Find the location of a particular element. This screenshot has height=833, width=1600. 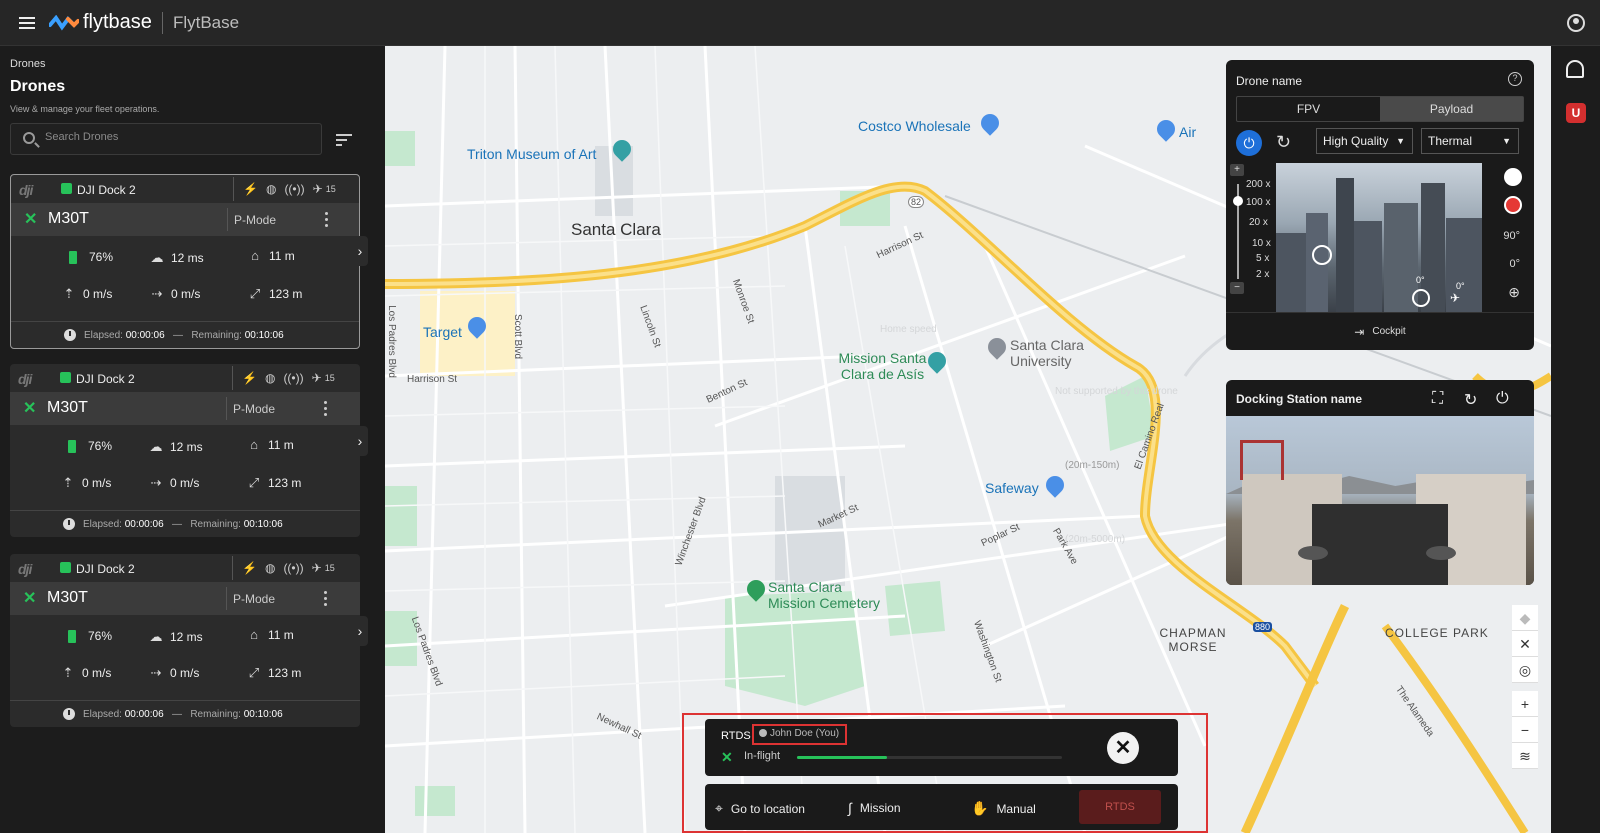

3d-view-icon: ◆ is located at coordinates (1525, 618).